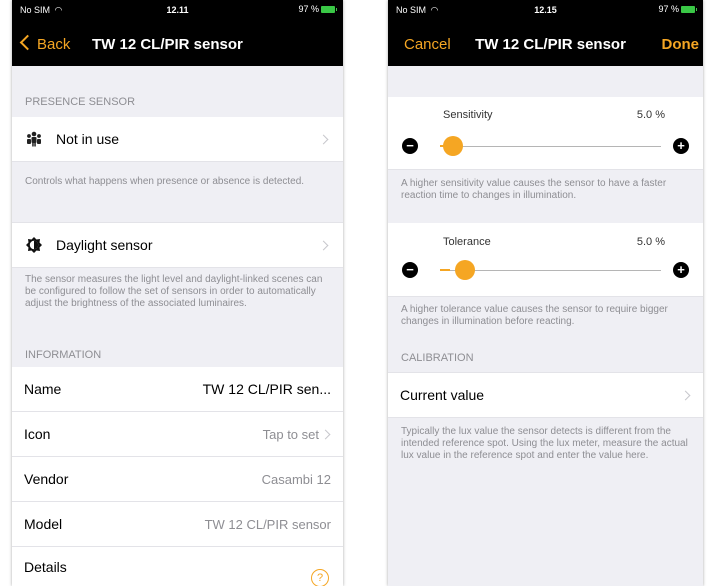 This screenshot has height=586, width=707. Describe the element at coordinates (34, 245) in the screenshot. I see `daylight-icon` at that location.